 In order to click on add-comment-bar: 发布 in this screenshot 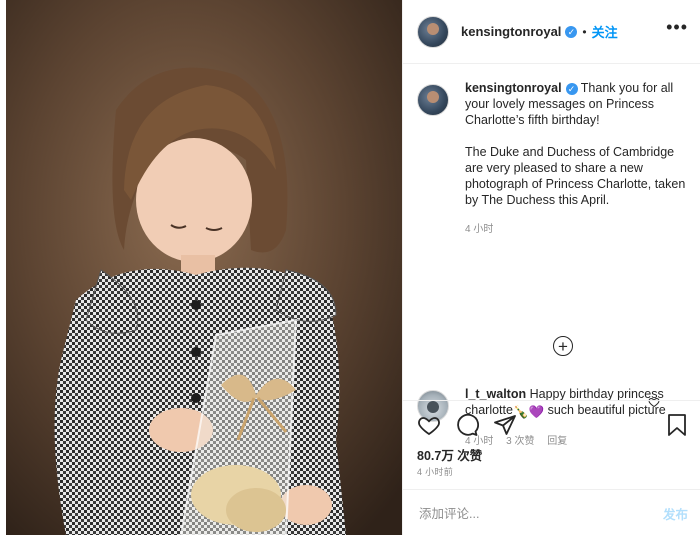, I will do `click(551, 513)`.